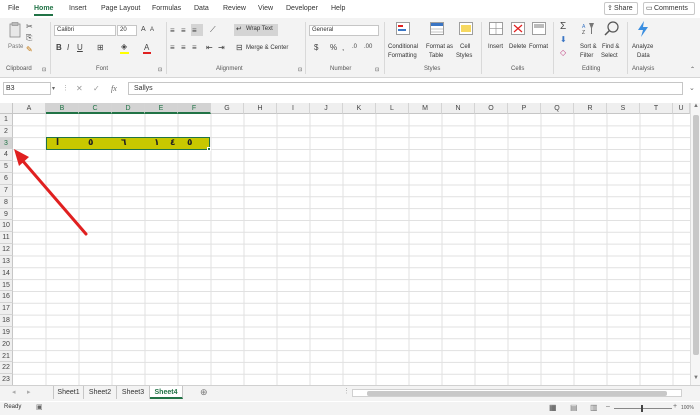  Describe the element at coordinates (51, 192) in the screenshot. I see `annotation-arrow` at that location.